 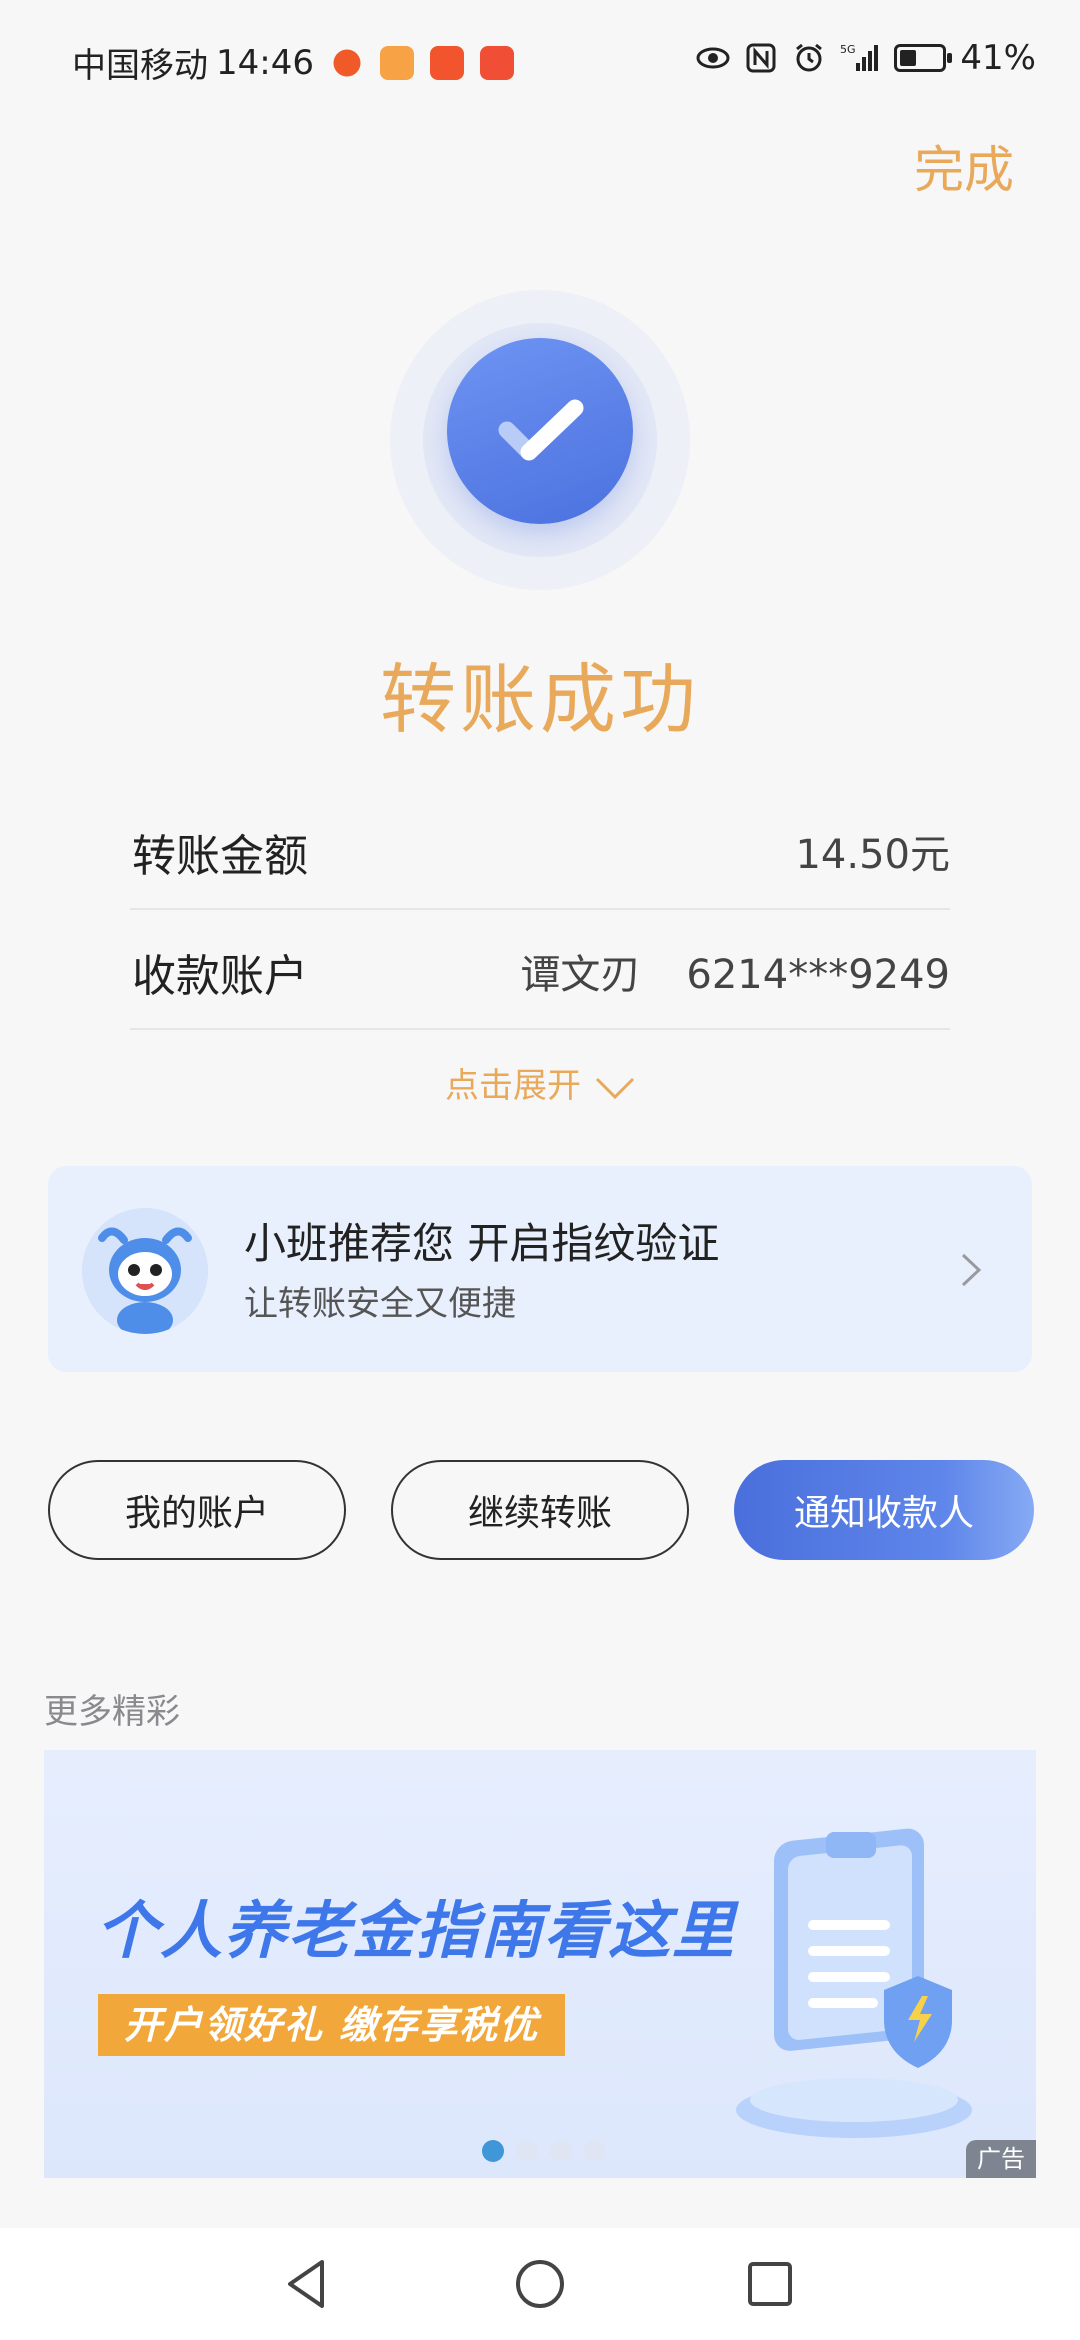 What do you see at coordinates (615, 1088) in the screenshot?
I see `chevron-down-icon` at bounding box center [615, 1088].